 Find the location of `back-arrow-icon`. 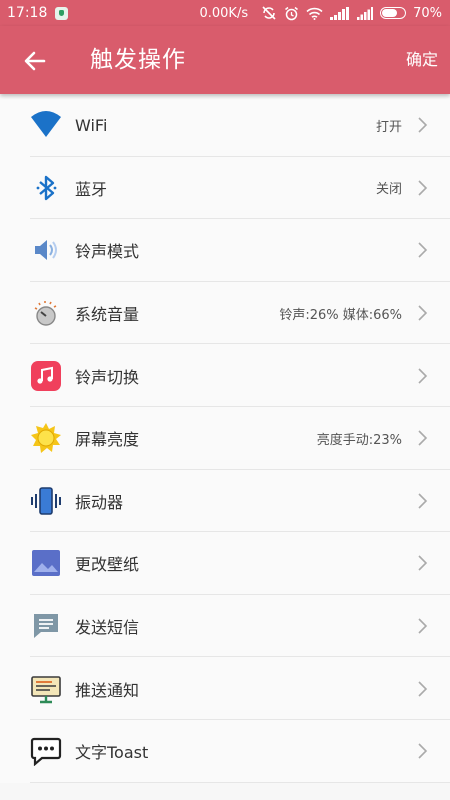

back-arrow-icon is located at coordinates (35, 61).